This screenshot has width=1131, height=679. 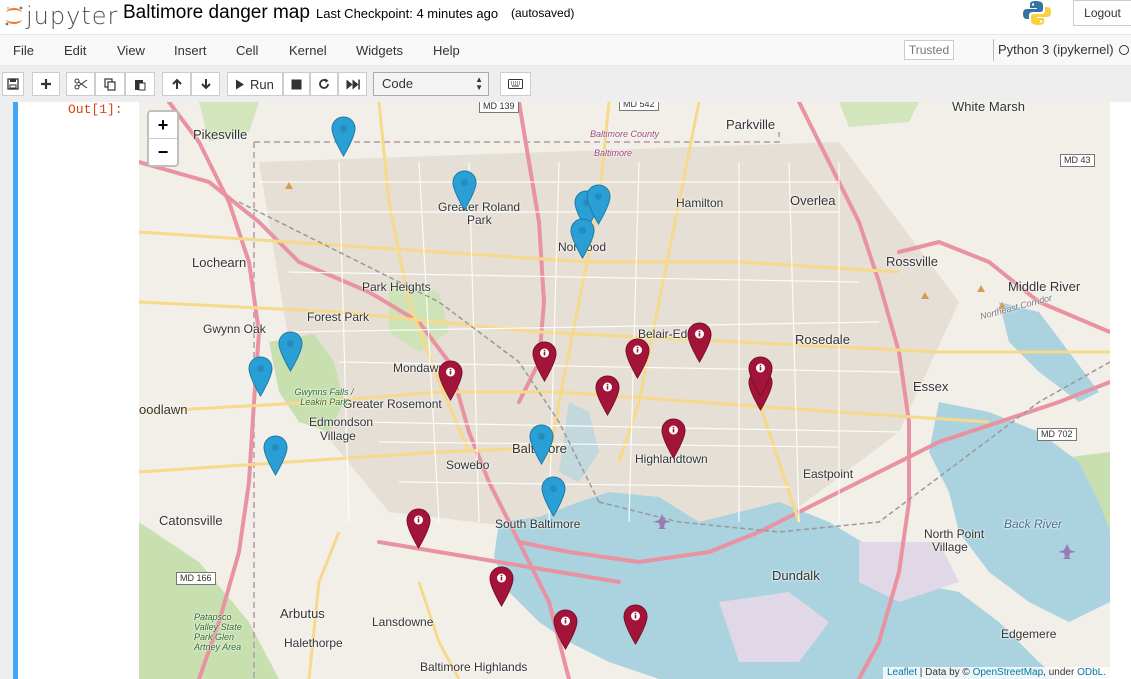 I want to click on menu-help: Help, so click(x=446, y=50).